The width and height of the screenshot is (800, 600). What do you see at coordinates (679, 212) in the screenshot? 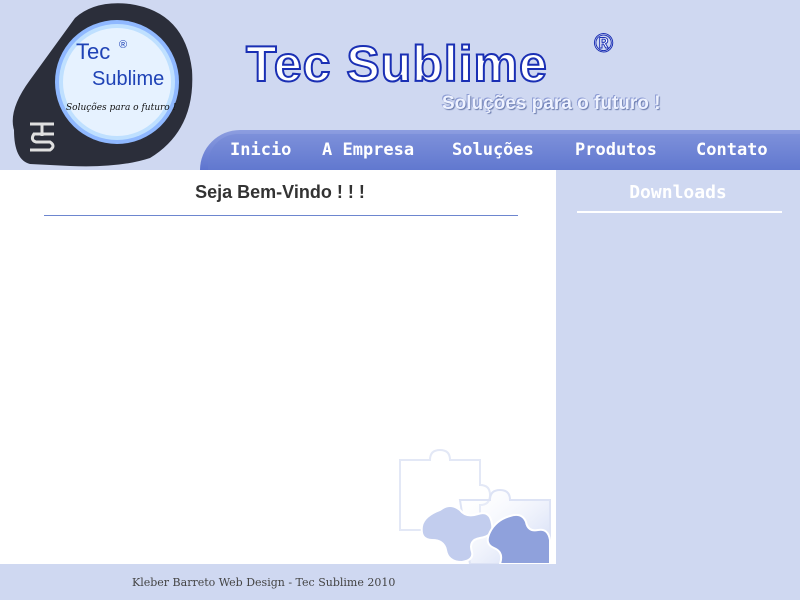
I see `sidebar-divider` at bounding box center [679, 212].